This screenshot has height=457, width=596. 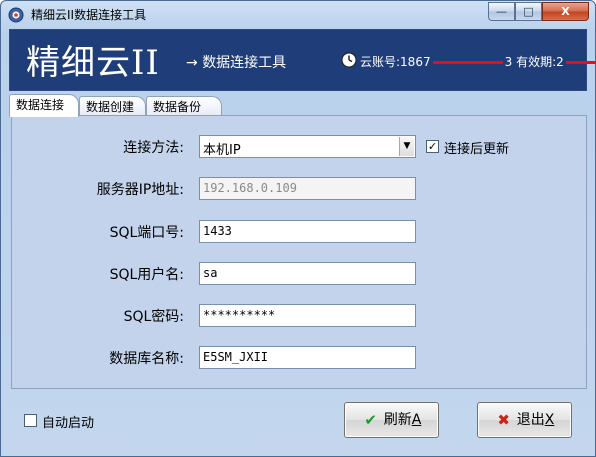 What do you see at coordinates (540, 62) in the screenshot?
I see `expiry-label: 有效期:2` at bounding box center [540, 62].